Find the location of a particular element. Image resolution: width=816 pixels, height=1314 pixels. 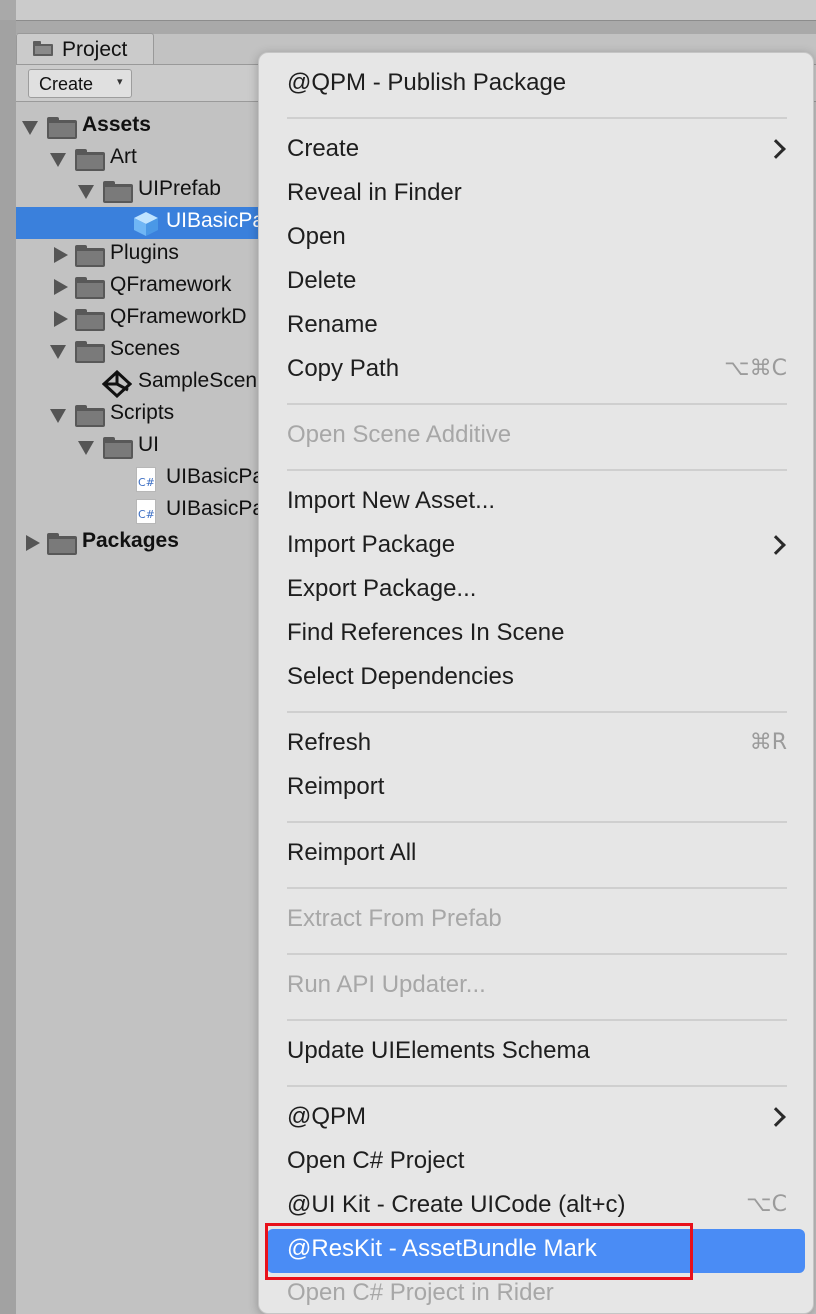

menu-item-label: Open C# Project is located at coordinates (376, 1160).